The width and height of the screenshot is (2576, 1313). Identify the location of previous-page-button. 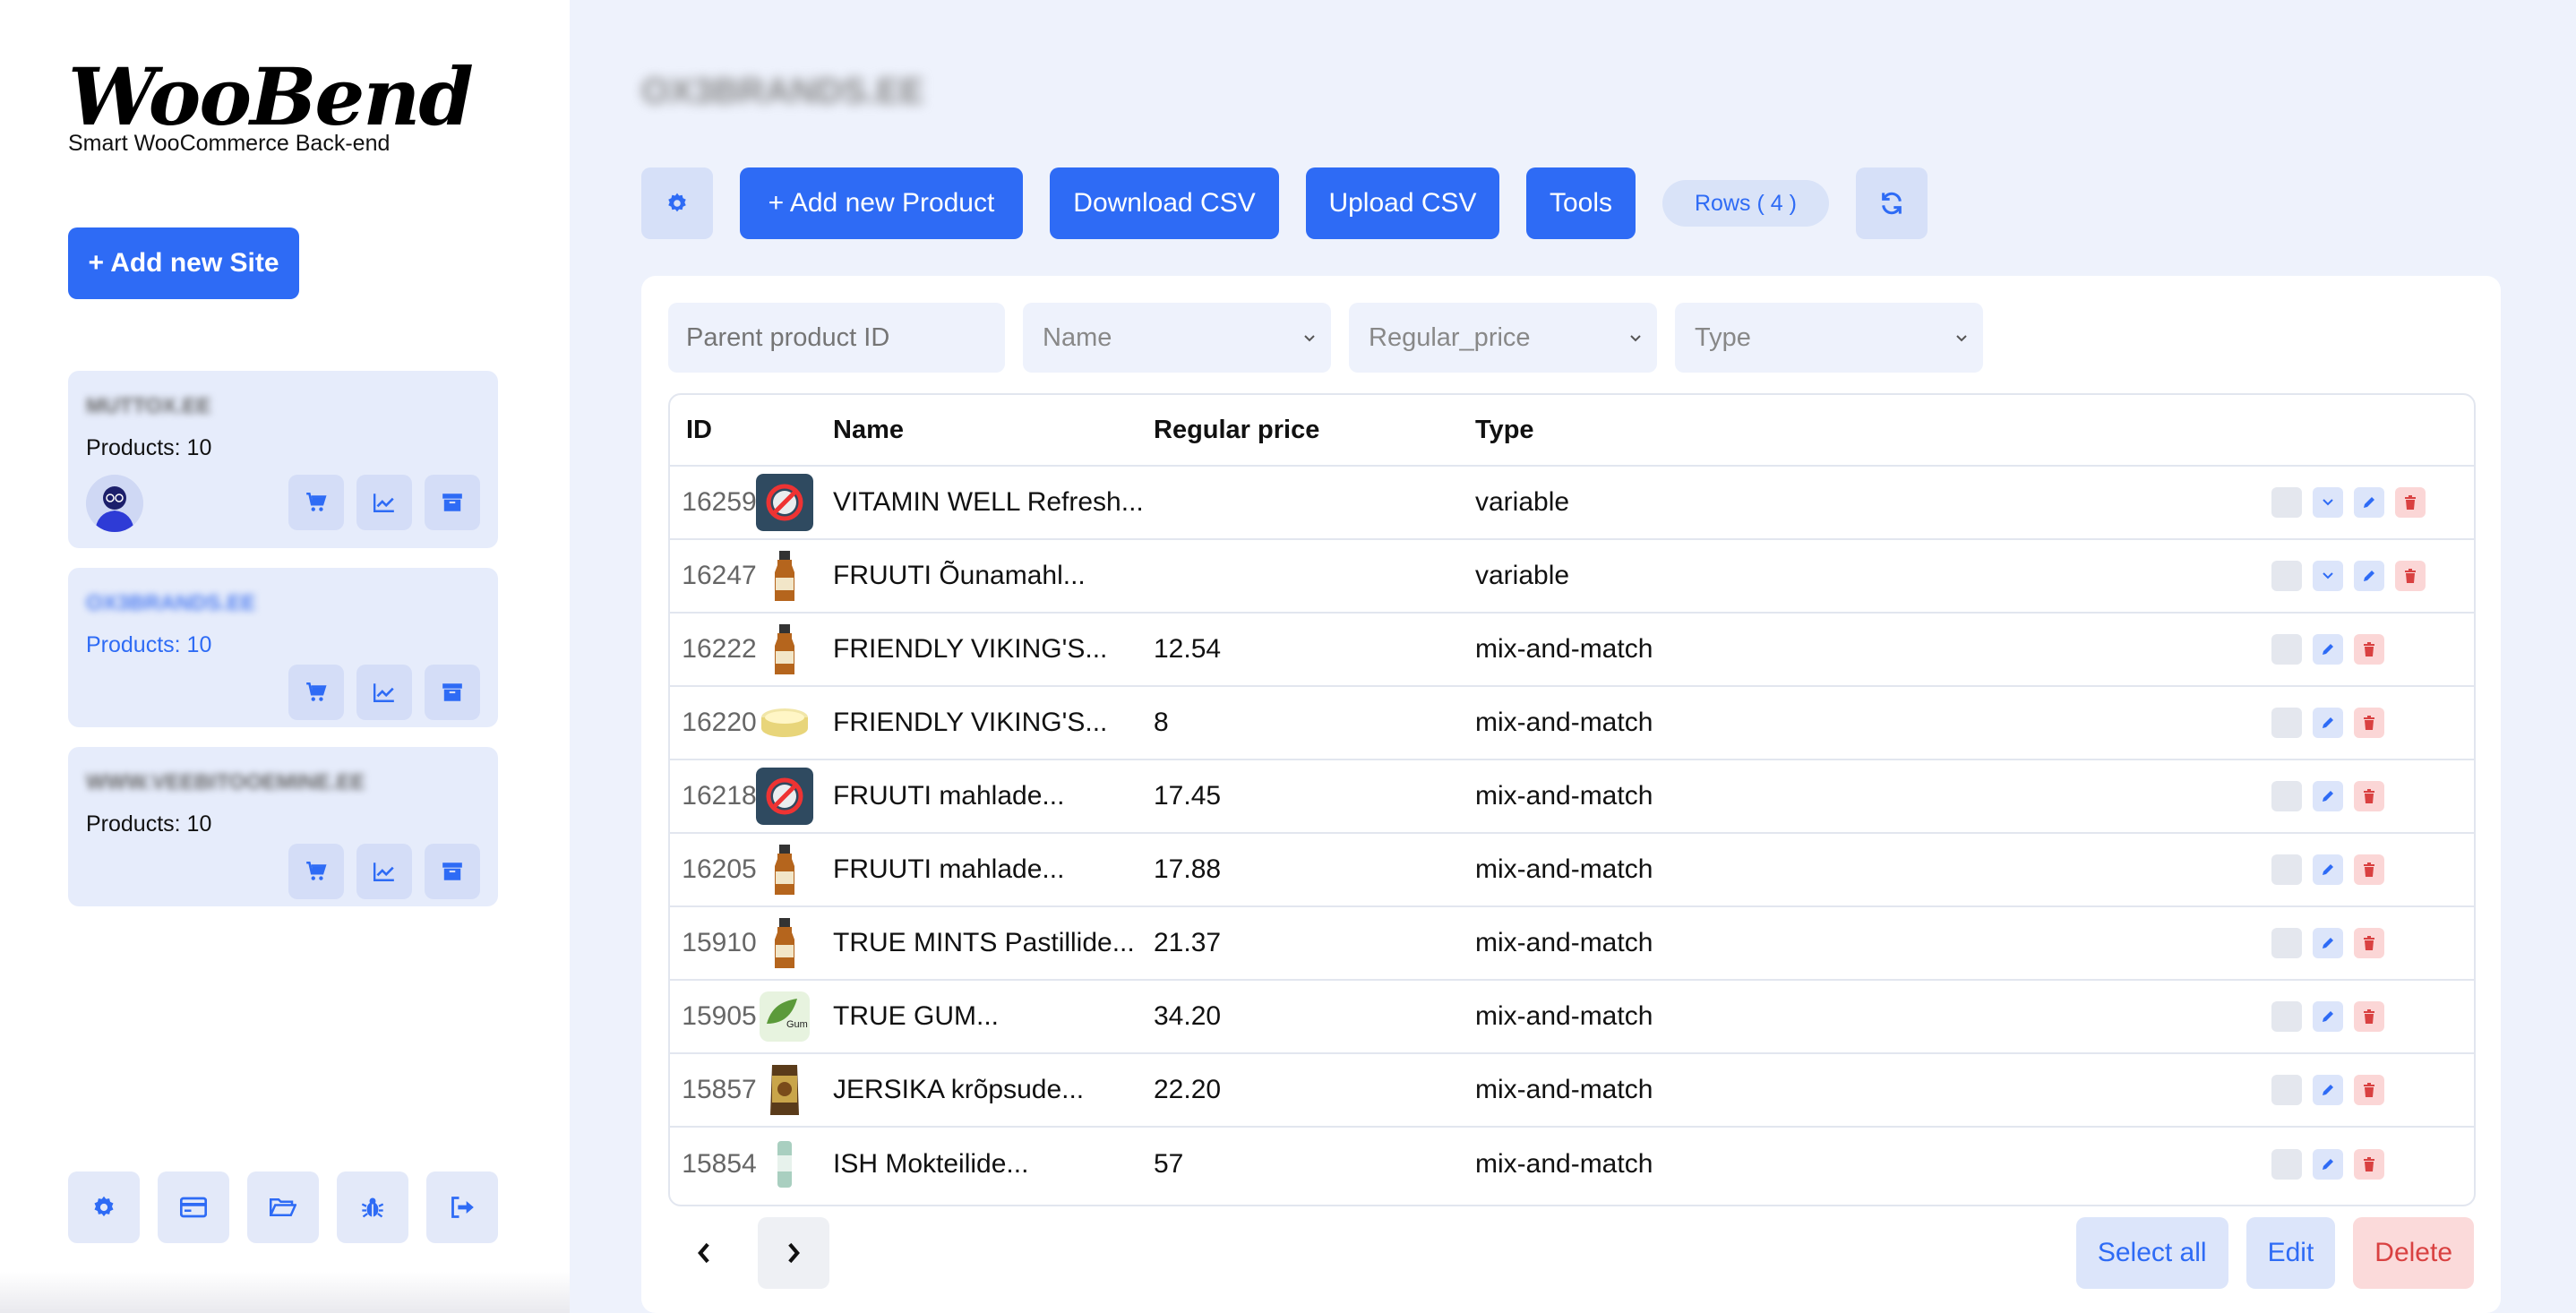
(704, 1253).